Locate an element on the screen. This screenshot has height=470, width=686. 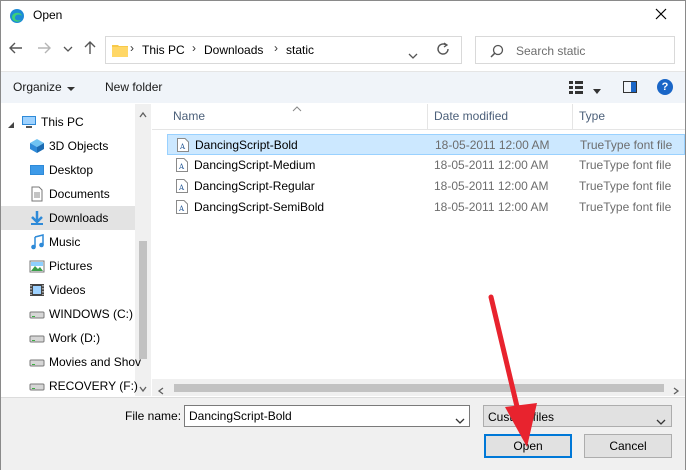
up-button is located at coordinates (90, 49).